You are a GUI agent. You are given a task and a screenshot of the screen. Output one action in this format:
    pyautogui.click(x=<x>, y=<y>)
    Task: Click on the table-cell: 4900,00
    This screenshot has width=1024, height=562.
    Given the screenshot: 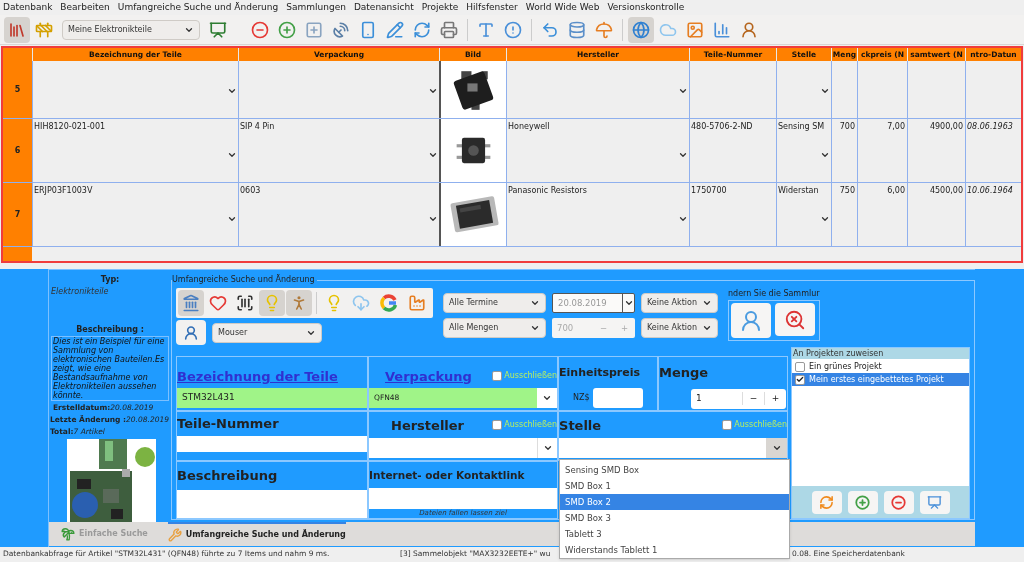 What is the action you would take?
    pyautogui.click(x=946, y=126)
    